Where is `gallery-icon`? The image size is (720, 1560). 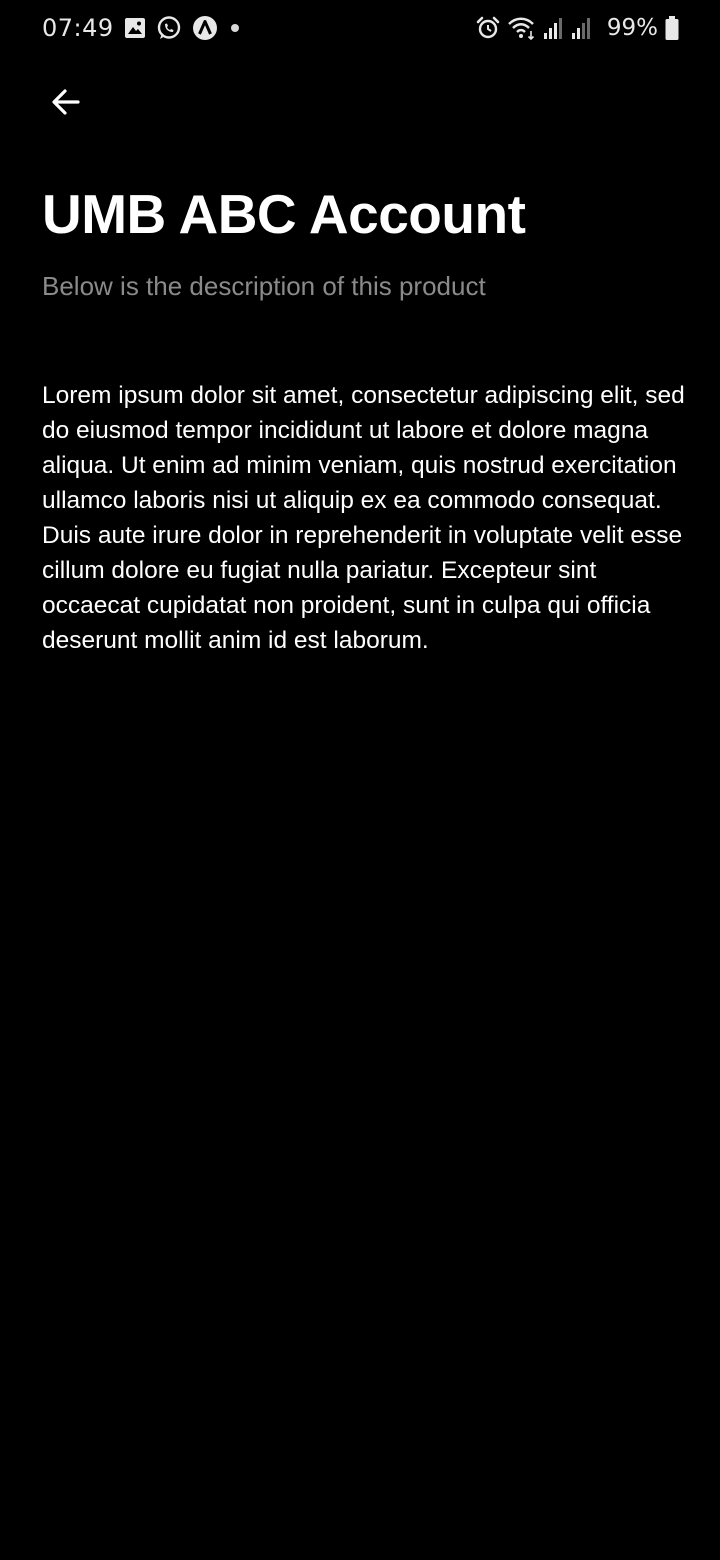 gallery-icon is located at coordinates (135, 28).